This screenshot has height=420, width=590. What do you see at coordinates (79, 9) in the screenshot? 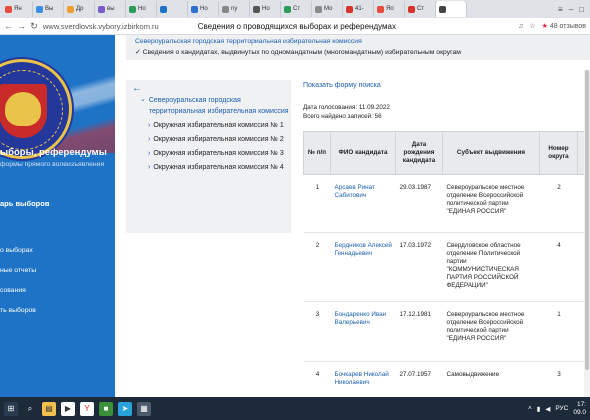
I see `browser-tab: Др` at bounding box center [79, 9].